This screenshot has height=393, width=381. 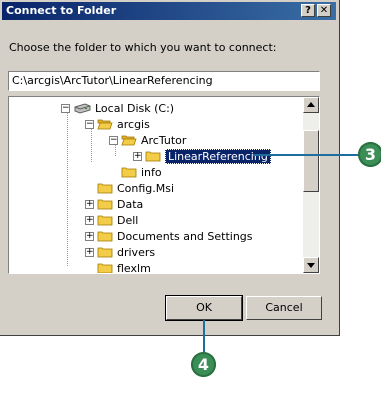 What do you see at coordinates (203, 364) in the screenshot?
I see `callout-badge-4: 4` at bounding box center [203, 364].